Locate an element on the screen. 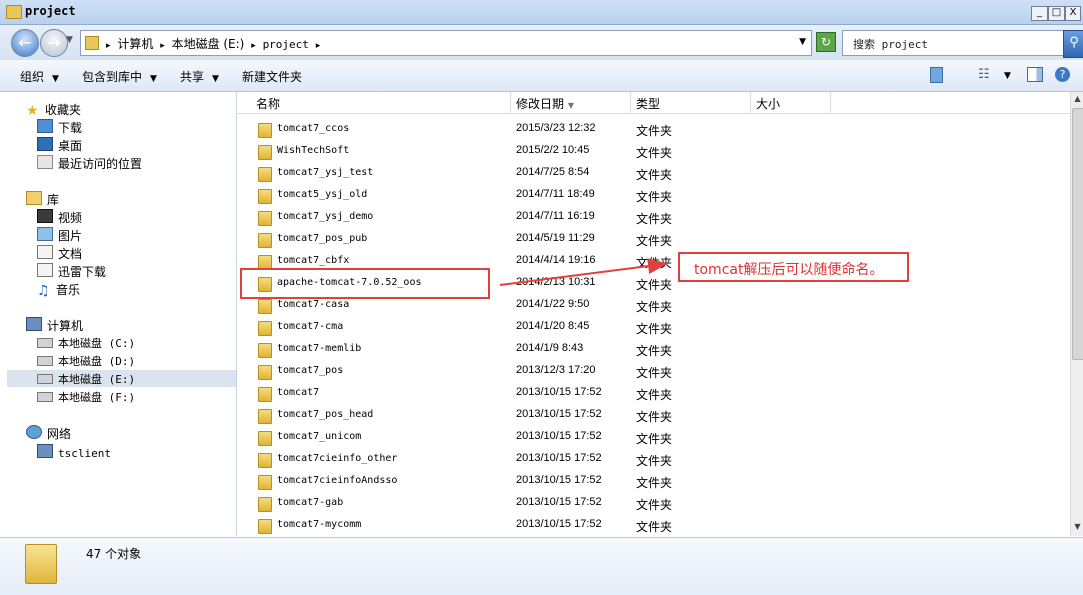  file-row: tomcat7_pos 2013/12/3 17:20 文件夹 is located at coordinates (654, 371).